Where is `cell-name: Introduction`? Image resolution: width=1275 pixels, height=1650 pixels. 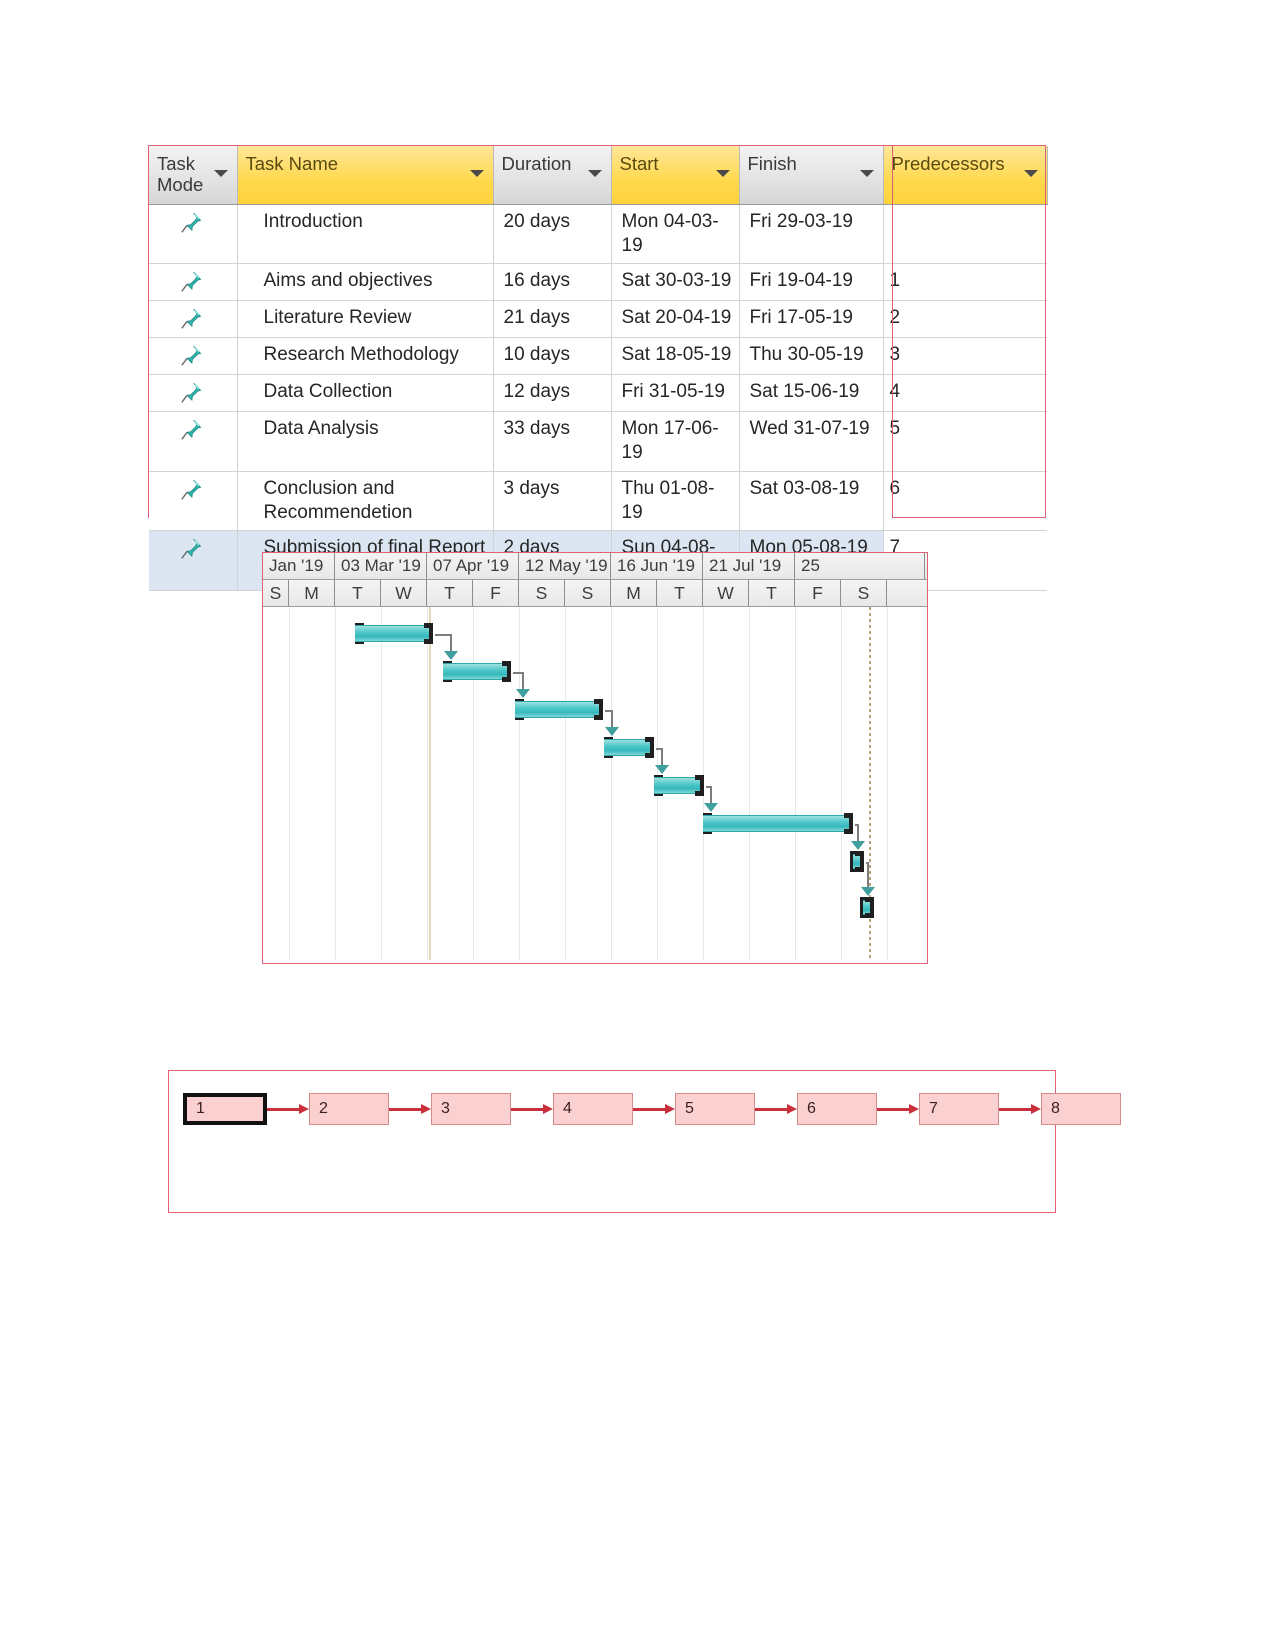 cell-name: Introduction is located at coordinates (365, 234).